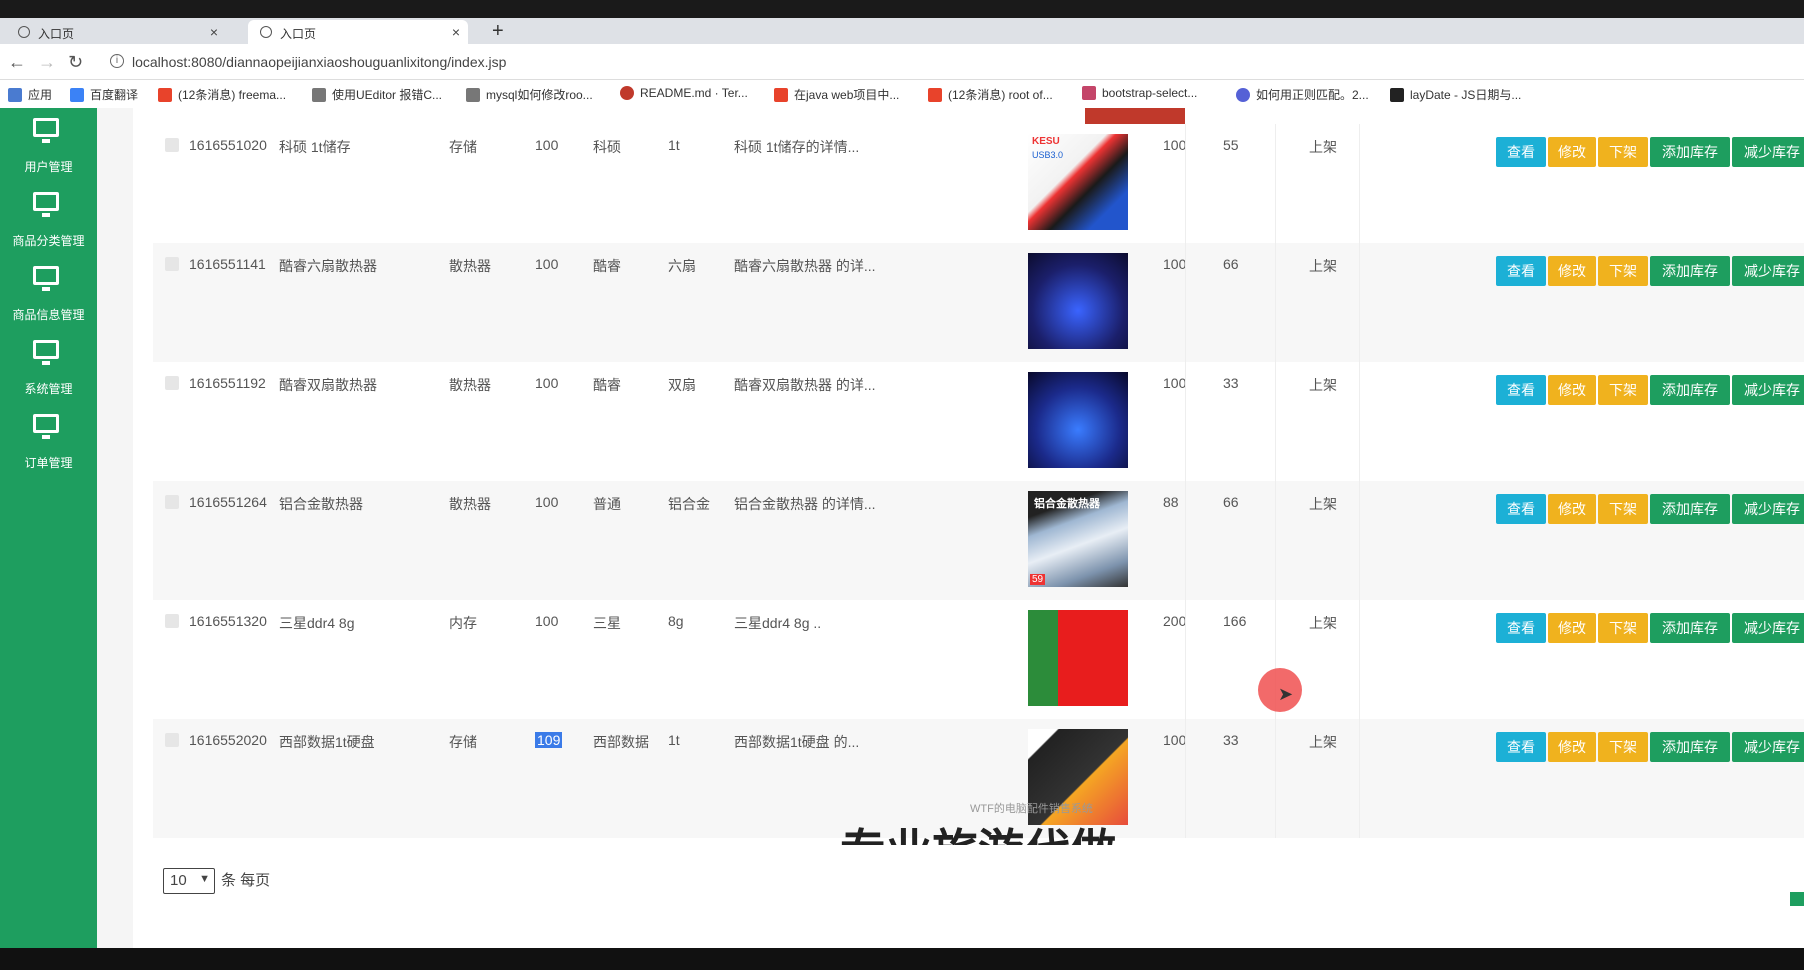 This screenshot has width=1804, height=970. I want to click on globe-icon, so click(24, 32).